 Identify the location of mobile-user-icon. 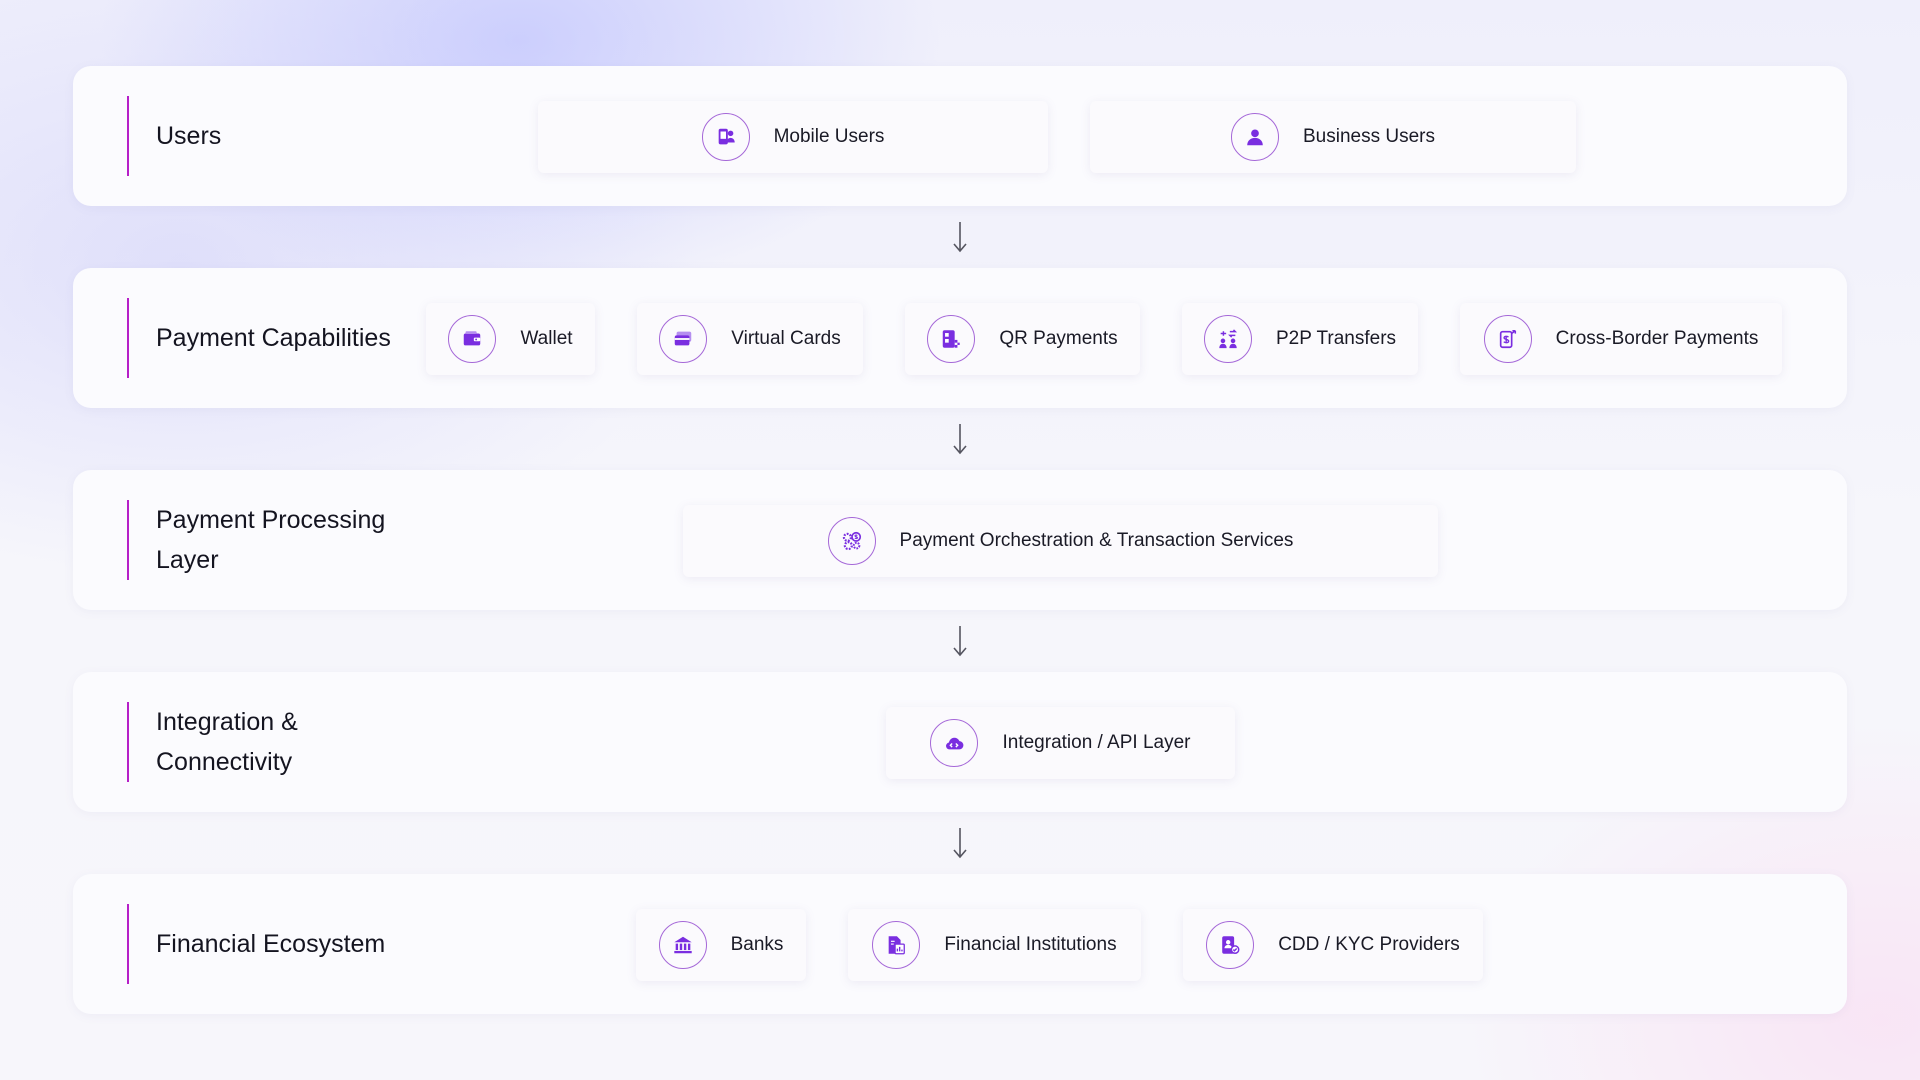
(725, 137).